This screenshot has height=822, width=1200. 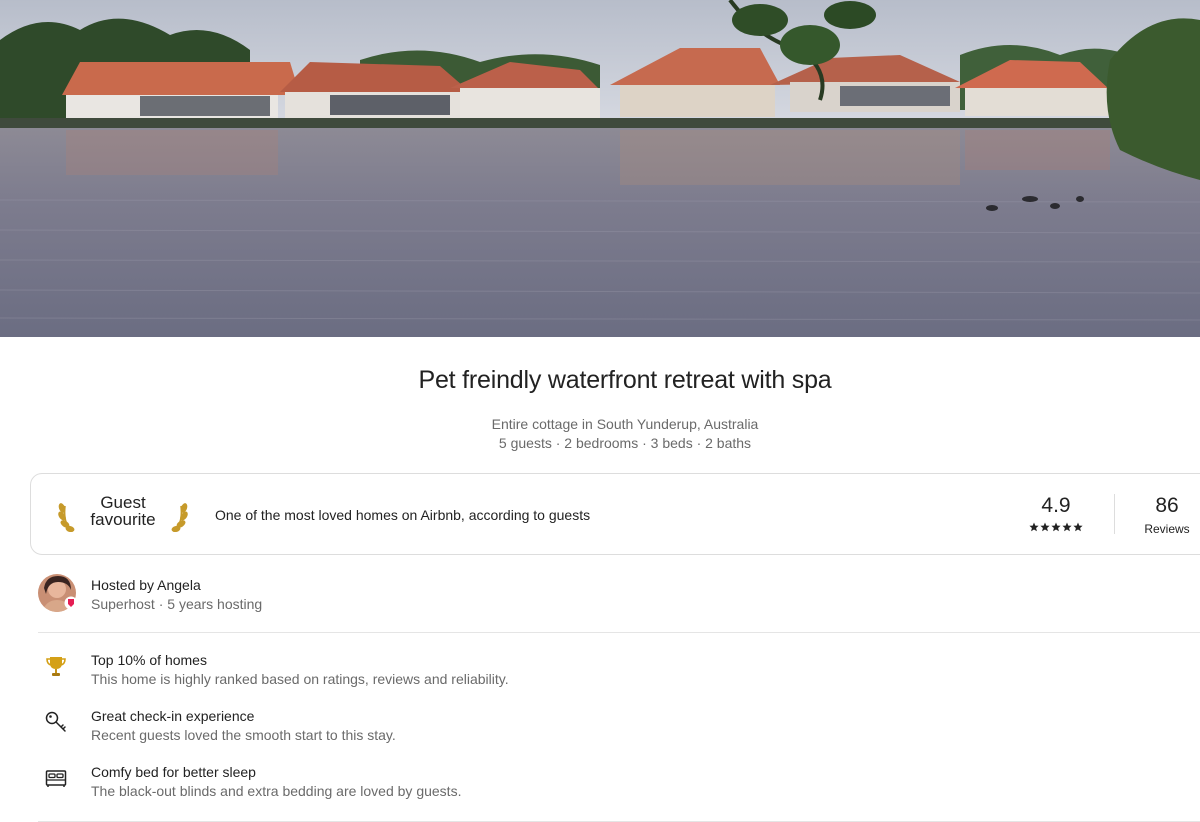 I want to click on highlight-title: Comfy bed for better sleep, so click(x=173, y=772).